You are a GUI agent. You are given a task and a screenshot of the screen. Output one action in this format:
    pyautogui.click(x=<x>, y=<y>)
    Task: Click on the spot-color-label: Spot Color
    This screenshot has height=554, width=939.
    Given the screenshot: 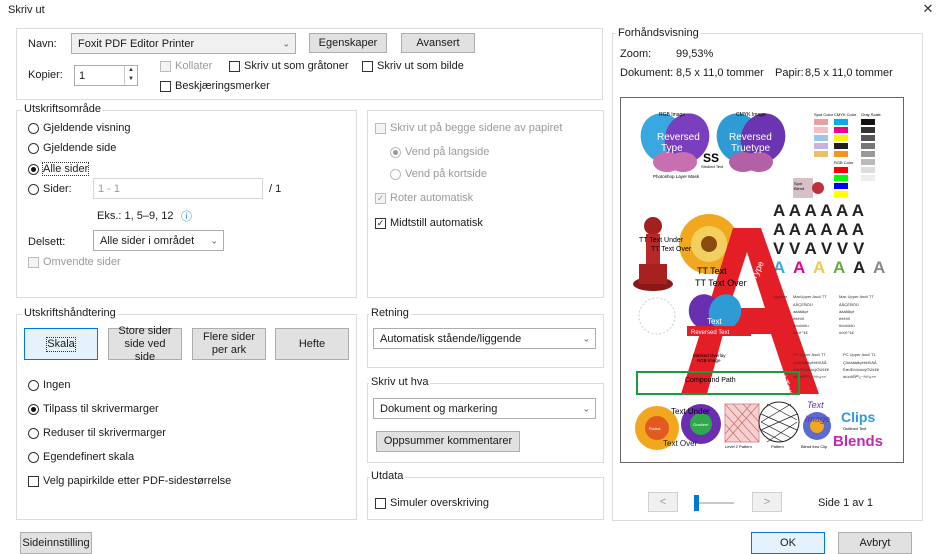 What is the action you would take?
    pyautogui.click(x=824, y=114)
    